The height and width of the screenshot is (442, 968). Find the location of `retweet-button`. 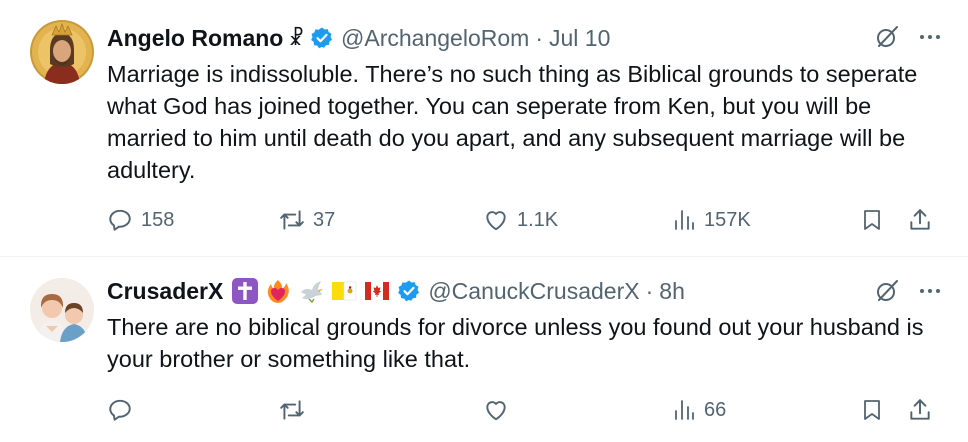

retweet-button is located at coordinates (296, 410).